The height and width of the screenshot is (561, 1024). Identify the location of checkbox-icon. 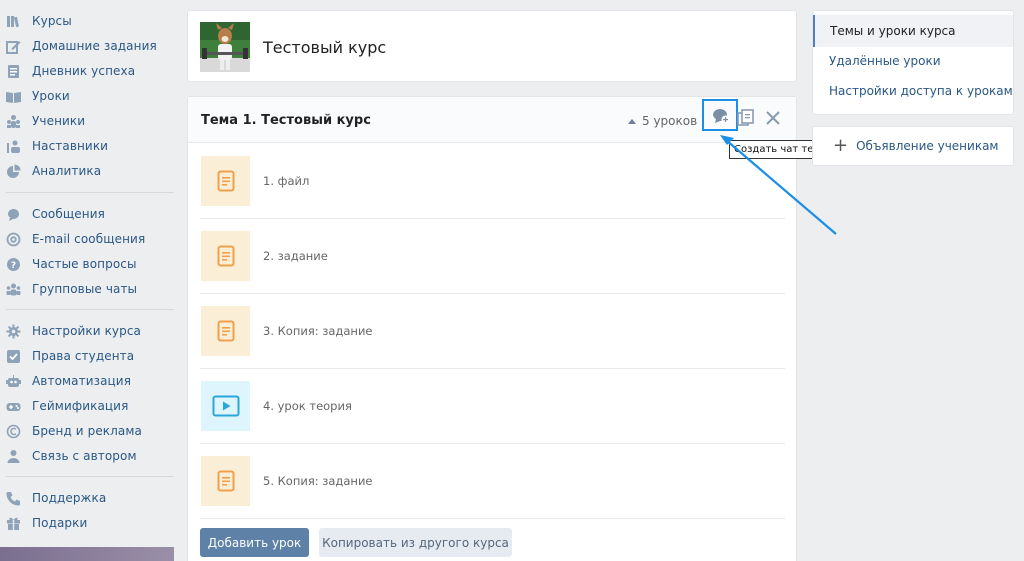
(13, 356).